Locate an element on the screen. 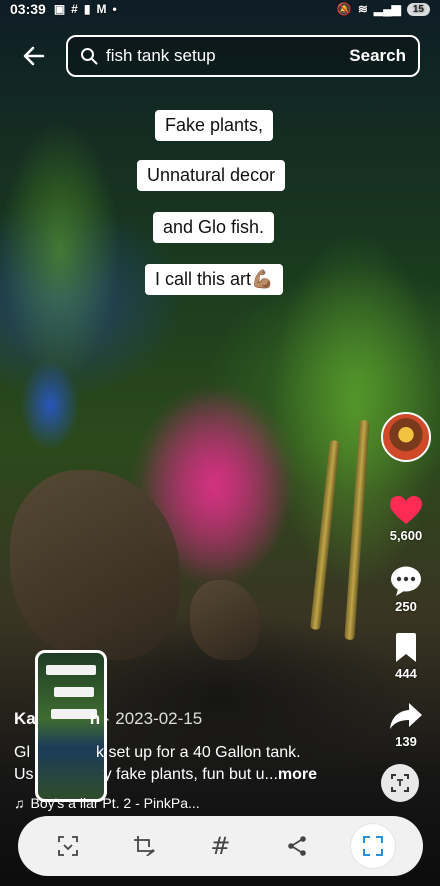 The height and width of the screenshot is (886, 440). hashtag-button: # is located at coordinates (220, 846).